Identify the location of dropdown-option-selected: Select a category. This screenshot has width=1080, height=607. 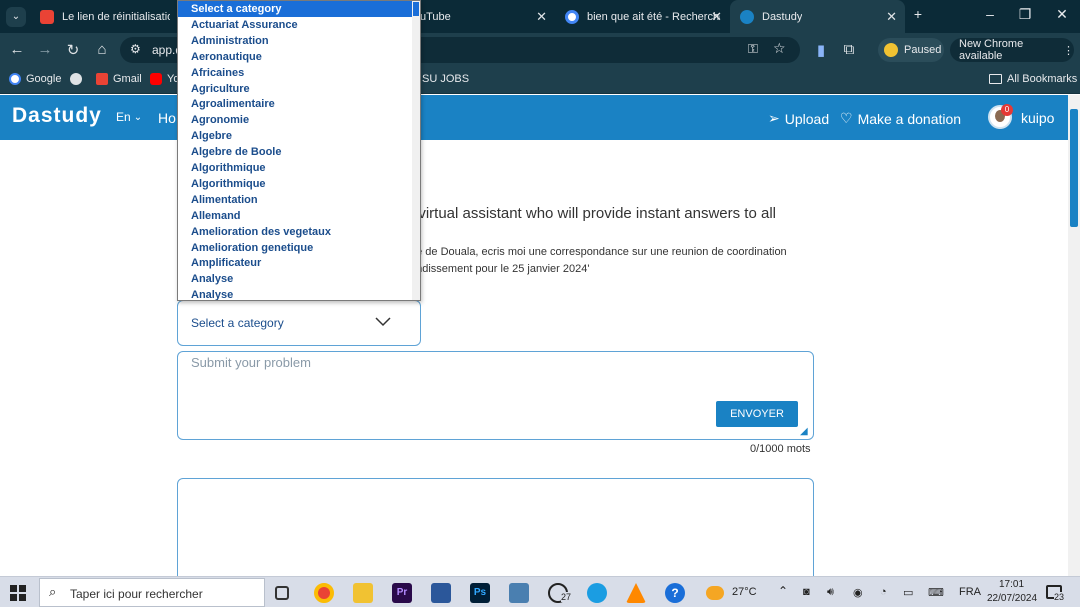
(295, 9).